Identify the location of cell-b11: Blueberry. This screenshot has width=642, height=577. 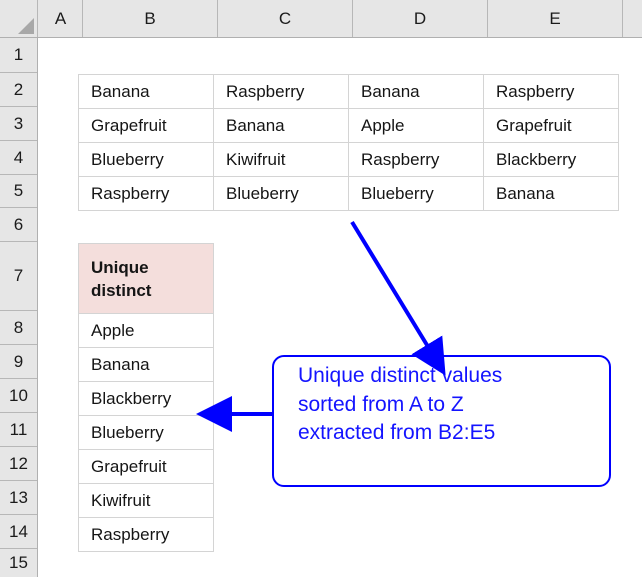
(146, 432).